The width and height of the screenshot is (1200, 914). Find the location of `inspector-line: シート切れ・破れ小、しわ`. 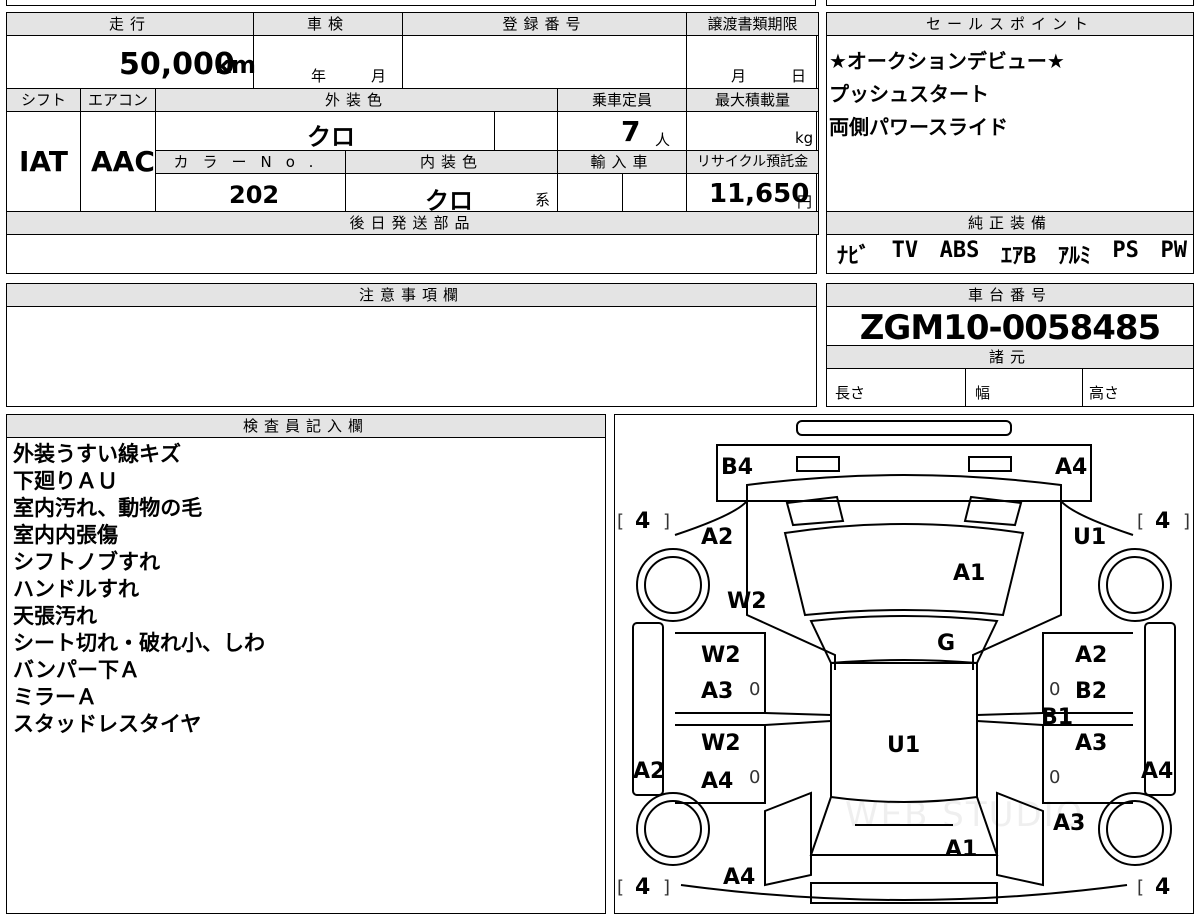

inspector-line: シート切れ・破れ小、しわ is located at coordinates (139, 643).